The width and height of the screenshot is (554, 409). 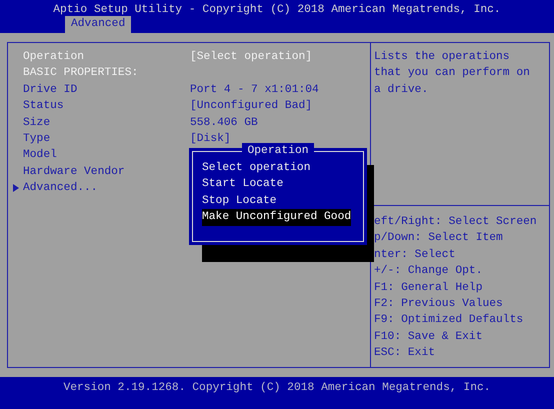 I want to click on setting-label: Model, so click(x=106, y=155).